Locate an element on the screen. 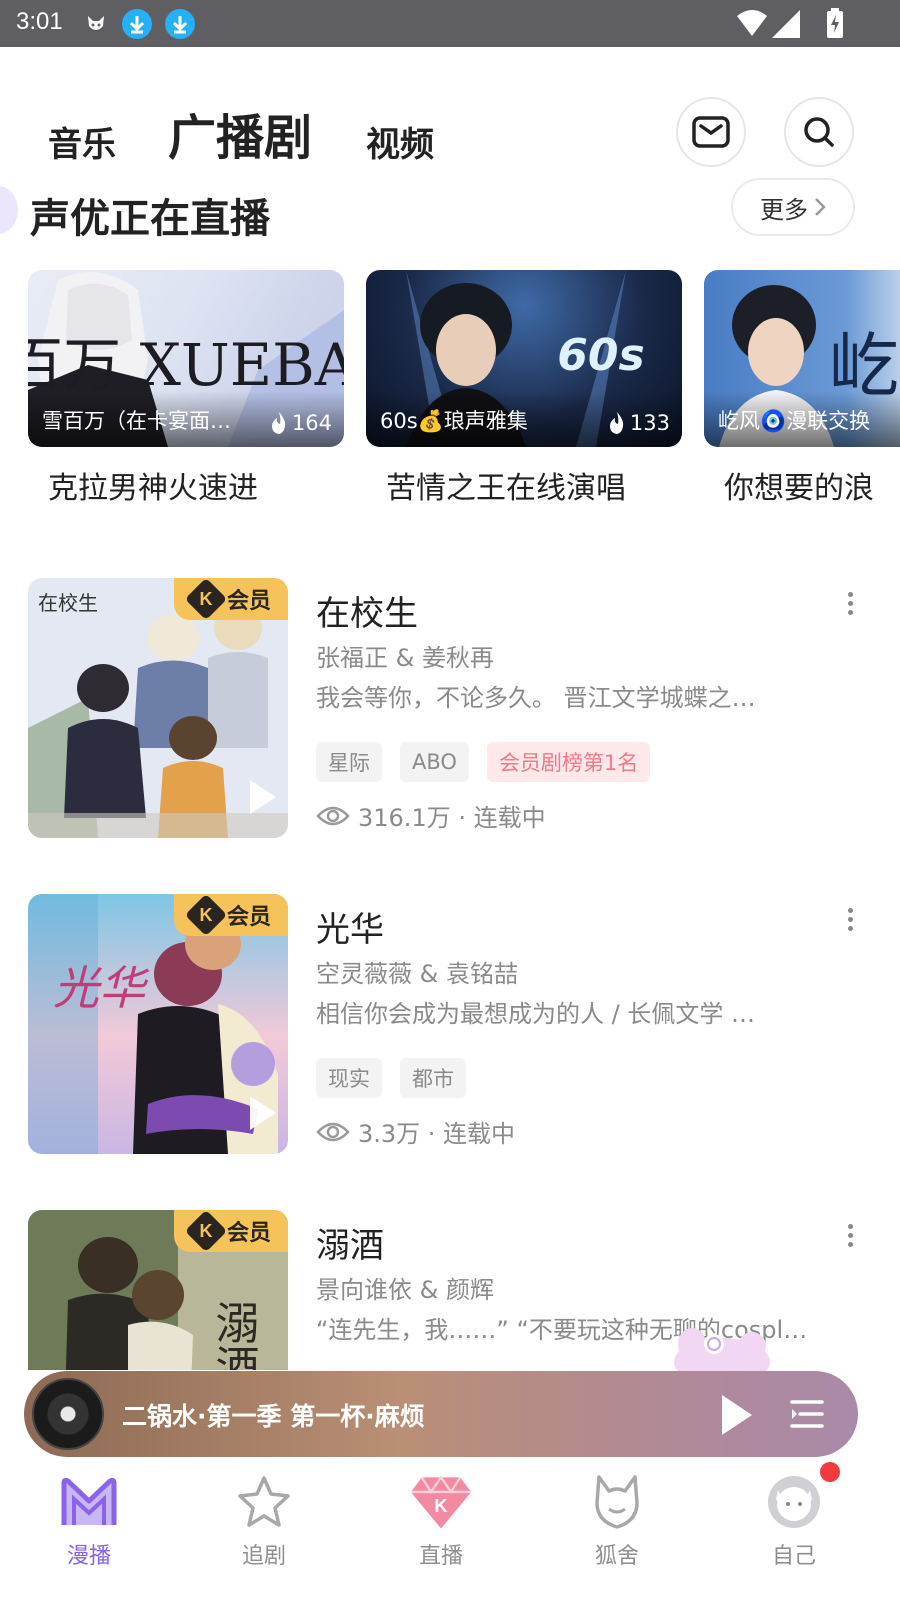  drama-cover: 在校生 K 会员 is located at coordinates (158, 708).